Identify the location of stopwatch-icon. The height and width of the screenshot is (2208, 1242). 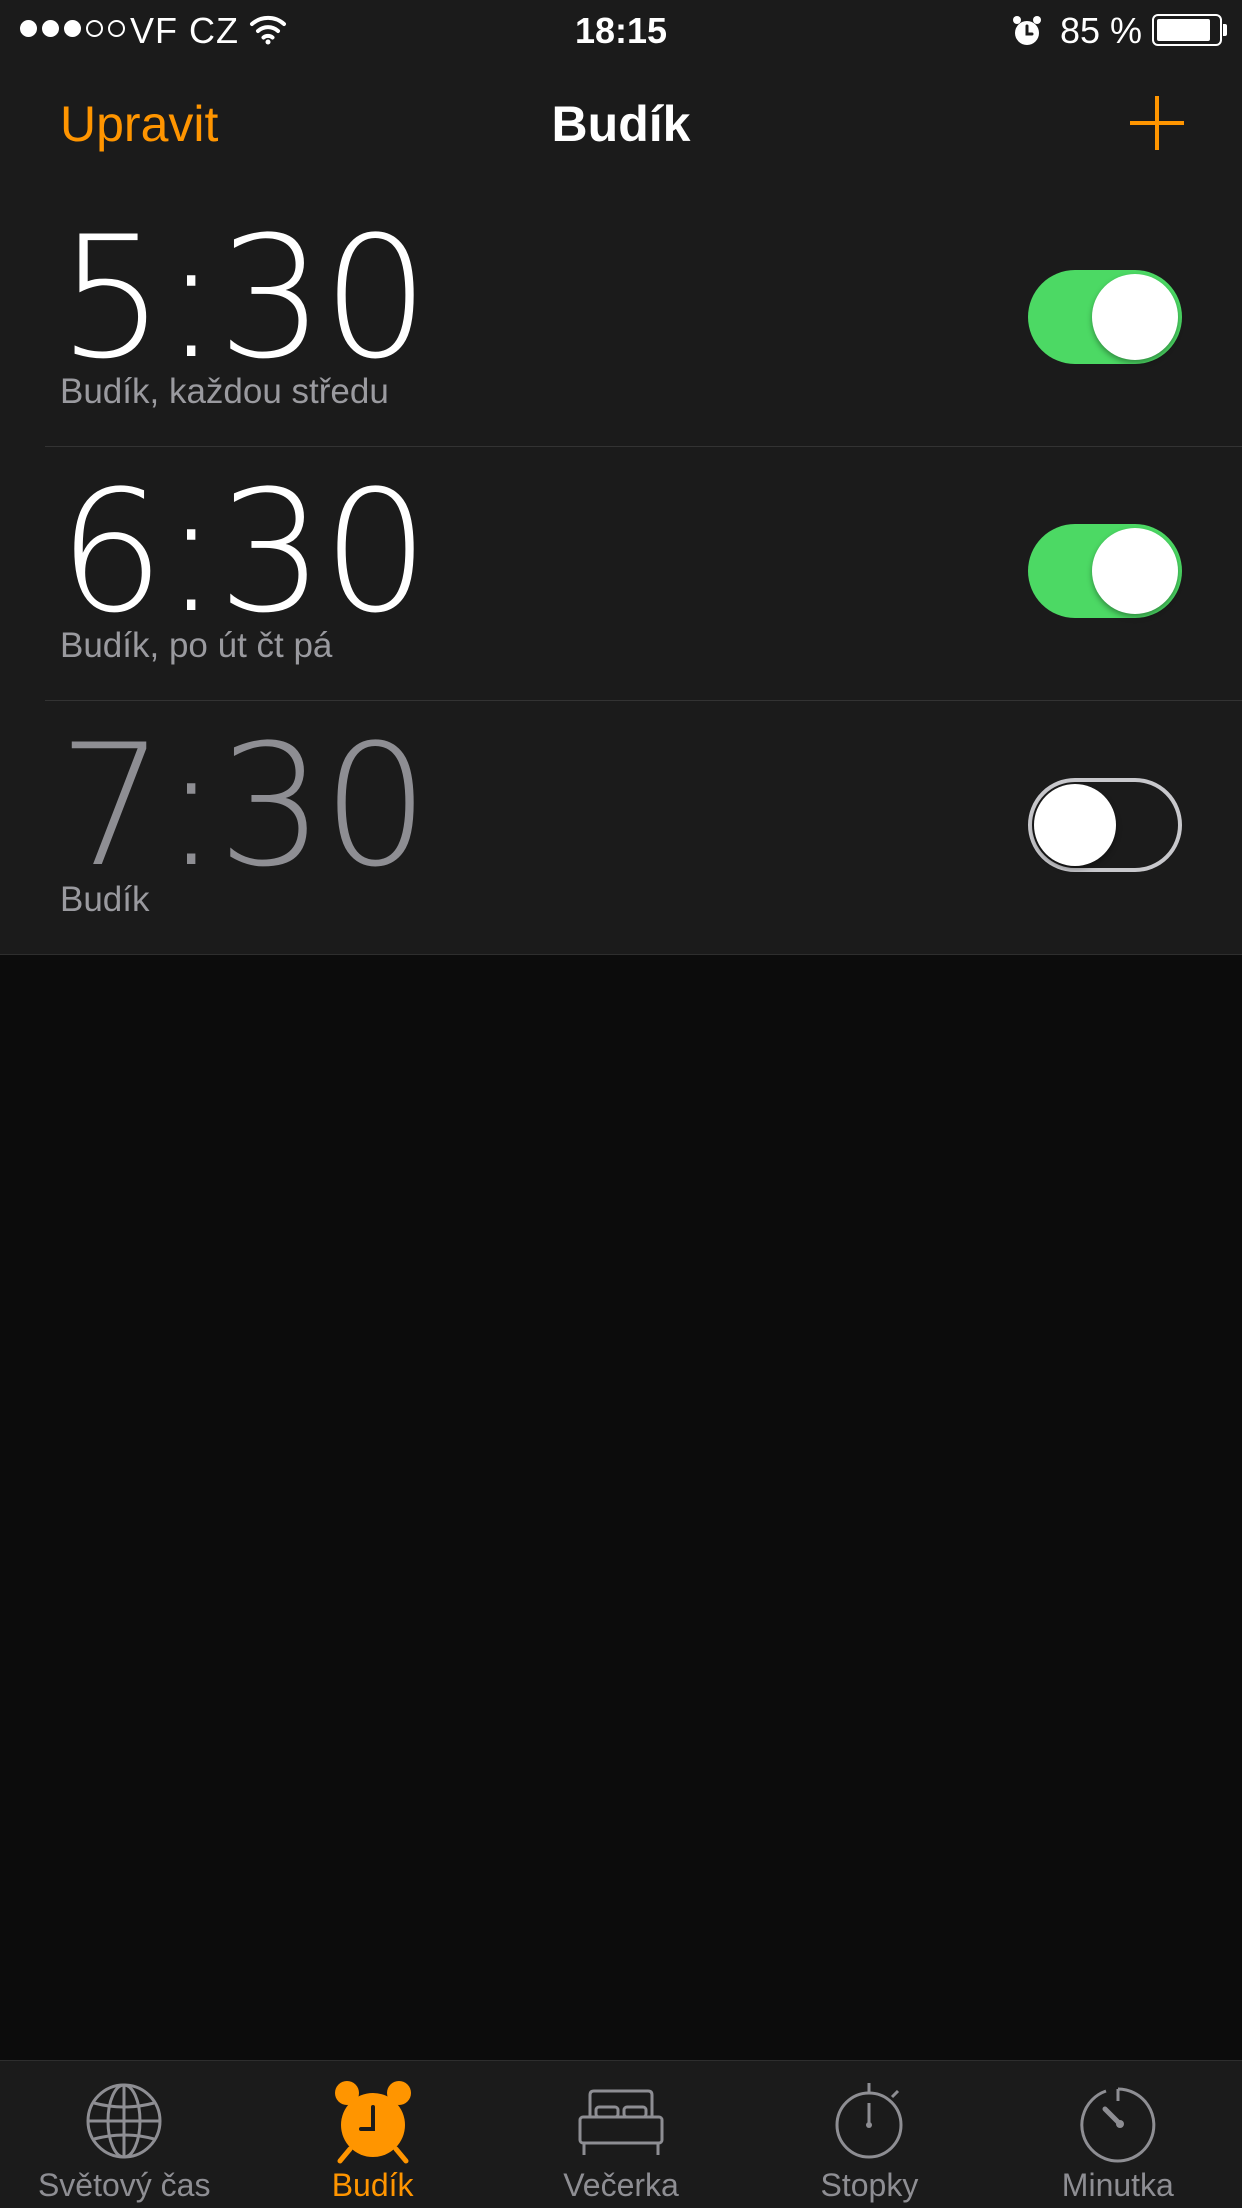
(869, 2121).